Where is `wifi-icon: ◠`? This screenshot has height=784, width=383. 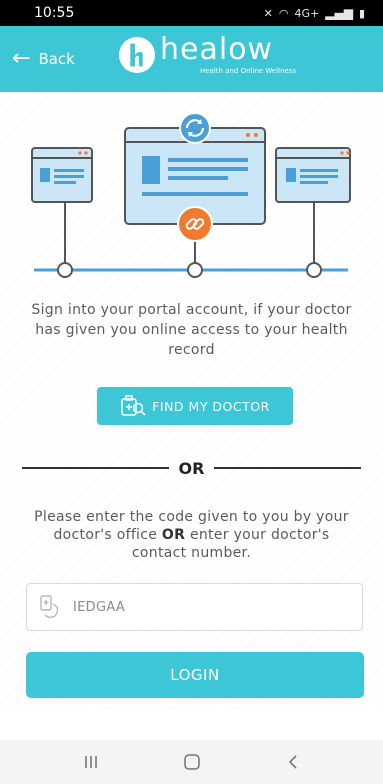
wifi-icon: ◠ is located at coordinates (283, 13).